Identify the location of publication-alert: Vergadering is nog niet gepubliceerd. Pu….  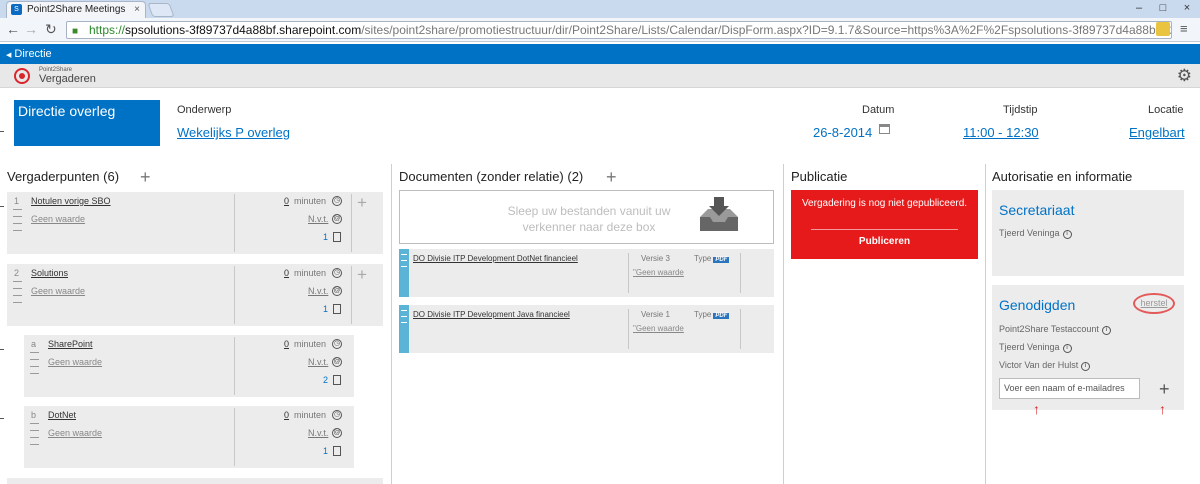
(884, 224).